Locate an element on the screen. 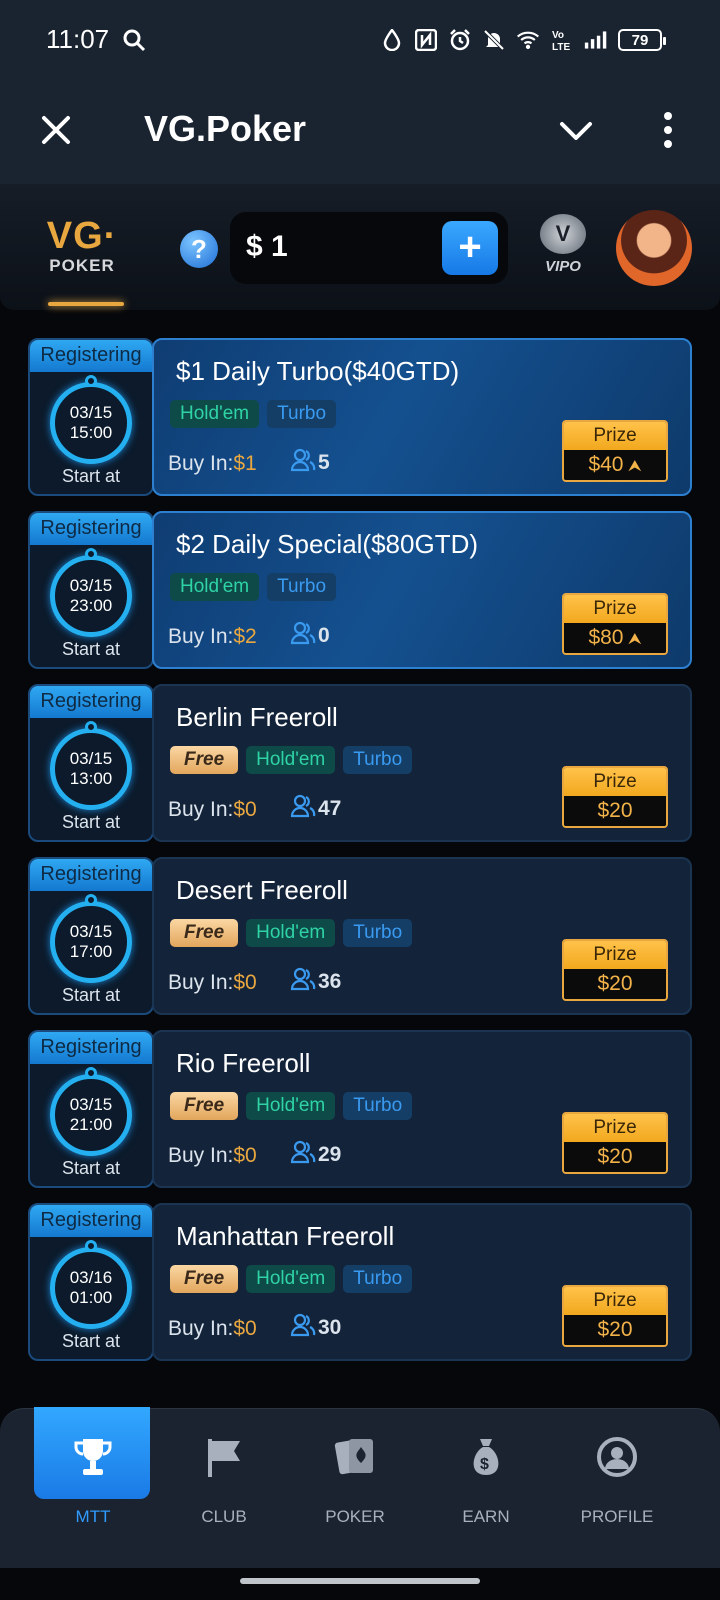 The image size is (720, 1600). more-options-icon is located at coordinates (668, 130).